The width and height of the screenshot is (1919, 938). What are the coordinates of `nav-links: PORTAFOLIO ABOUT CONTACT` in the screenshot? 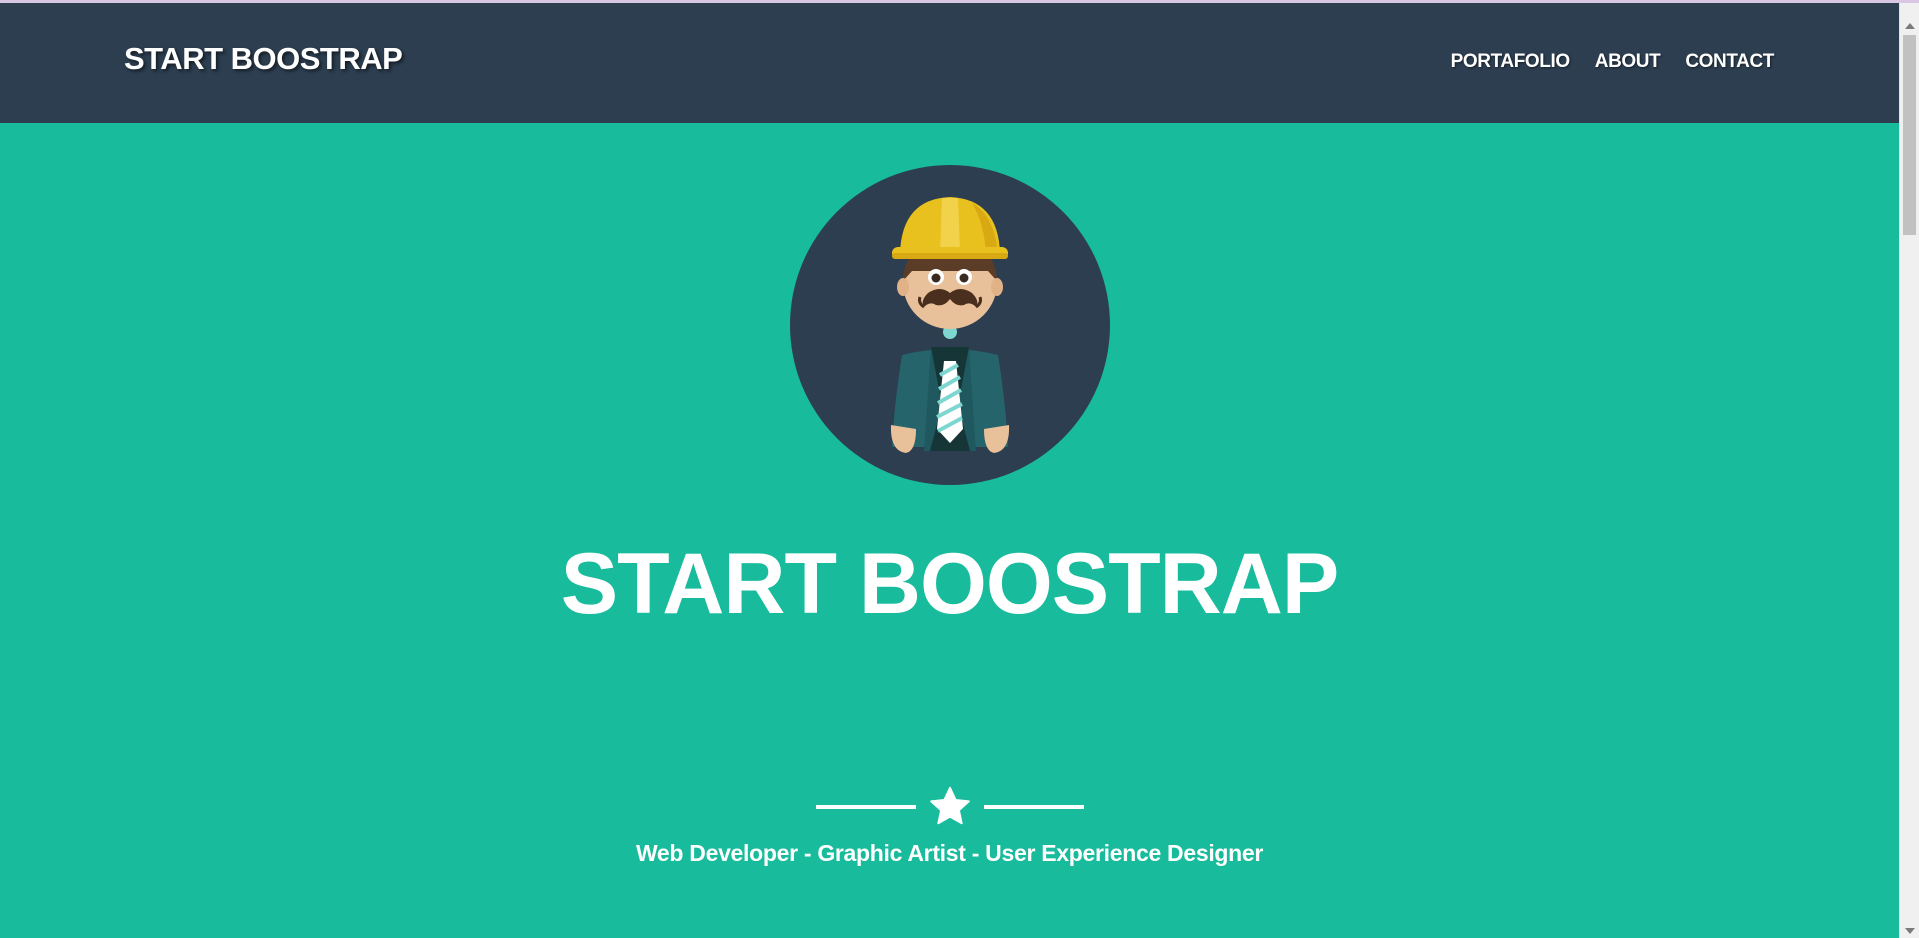 It's located at (1613, 62).